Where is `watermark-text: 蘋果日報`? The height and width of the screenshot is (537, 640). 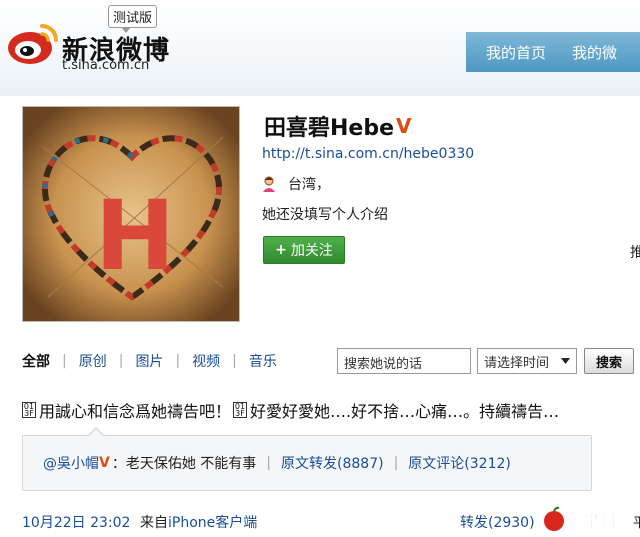 watermark-text: 蘋果日報 is located at coordinates (600, 521).